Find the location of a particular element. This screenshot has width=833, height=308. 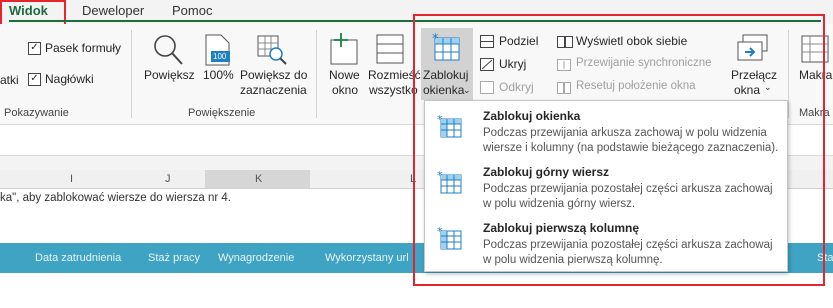

zoom-selection-button is located at coordinates (272, 50).